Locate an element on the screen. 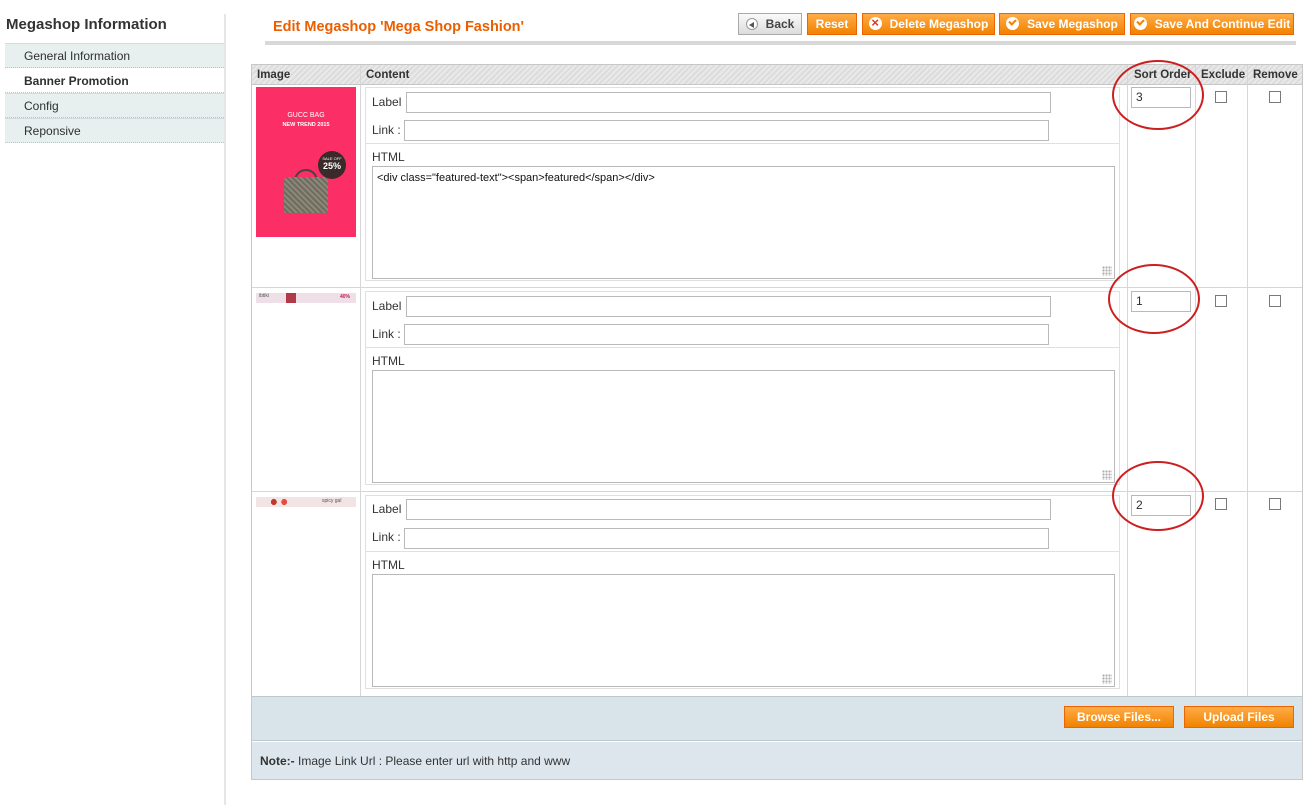 This screenshot has height=805, width=1311. back-button: Back is located at coordinates (770, 24).